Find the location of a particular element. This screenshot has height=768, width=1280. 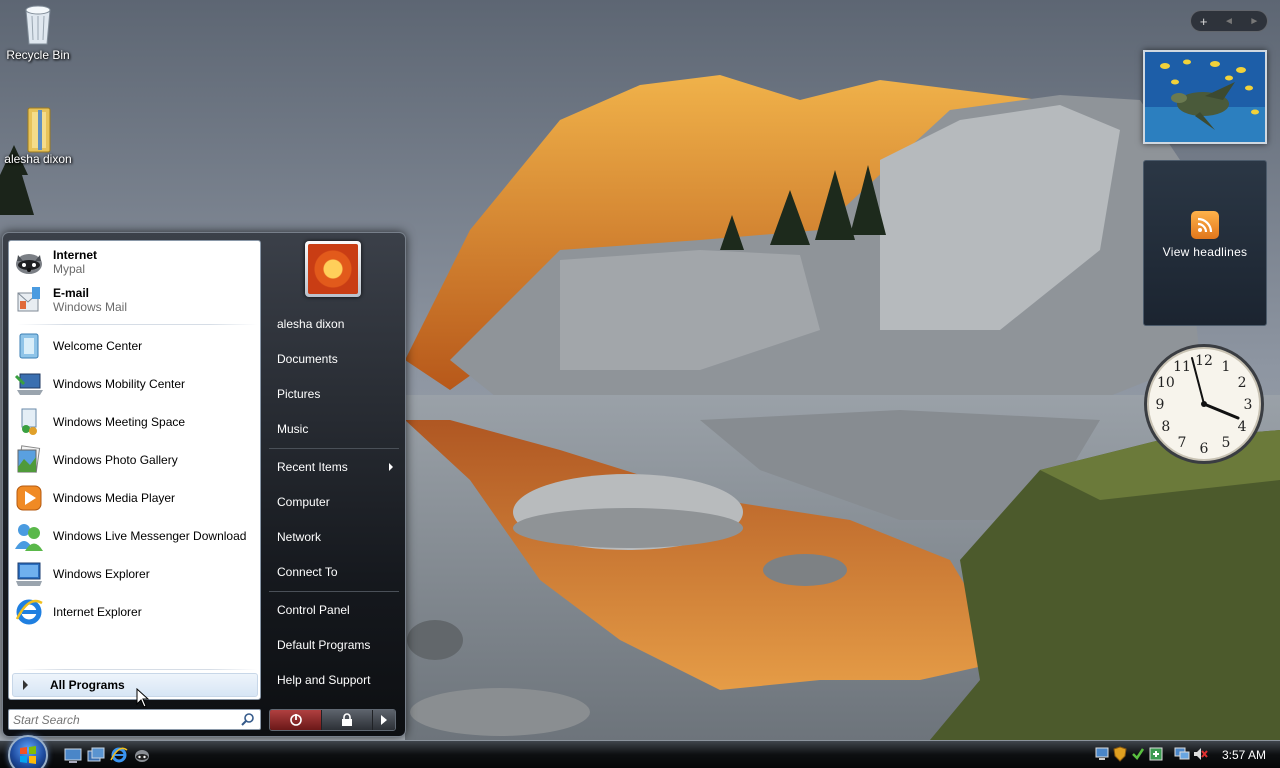

taskbar-clock: 3:57 AM is located at coordinates (1244, 755).